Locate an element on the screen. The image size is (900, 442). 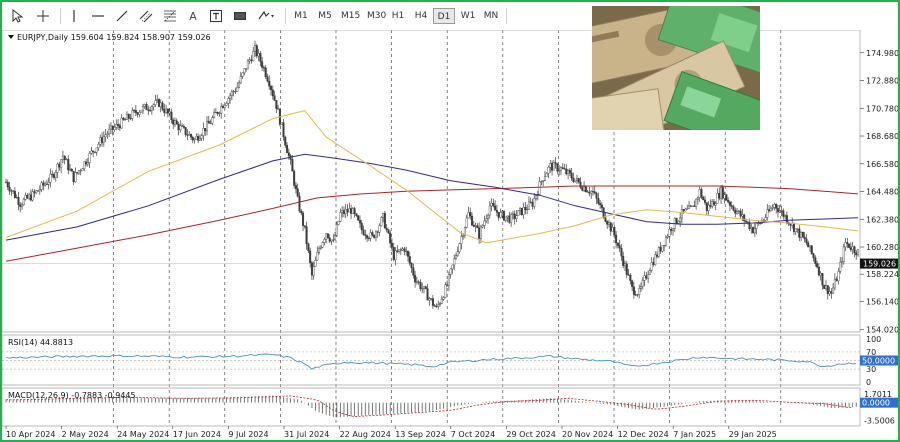
rectangle-shape-icon is located at coordinates (240, 16).